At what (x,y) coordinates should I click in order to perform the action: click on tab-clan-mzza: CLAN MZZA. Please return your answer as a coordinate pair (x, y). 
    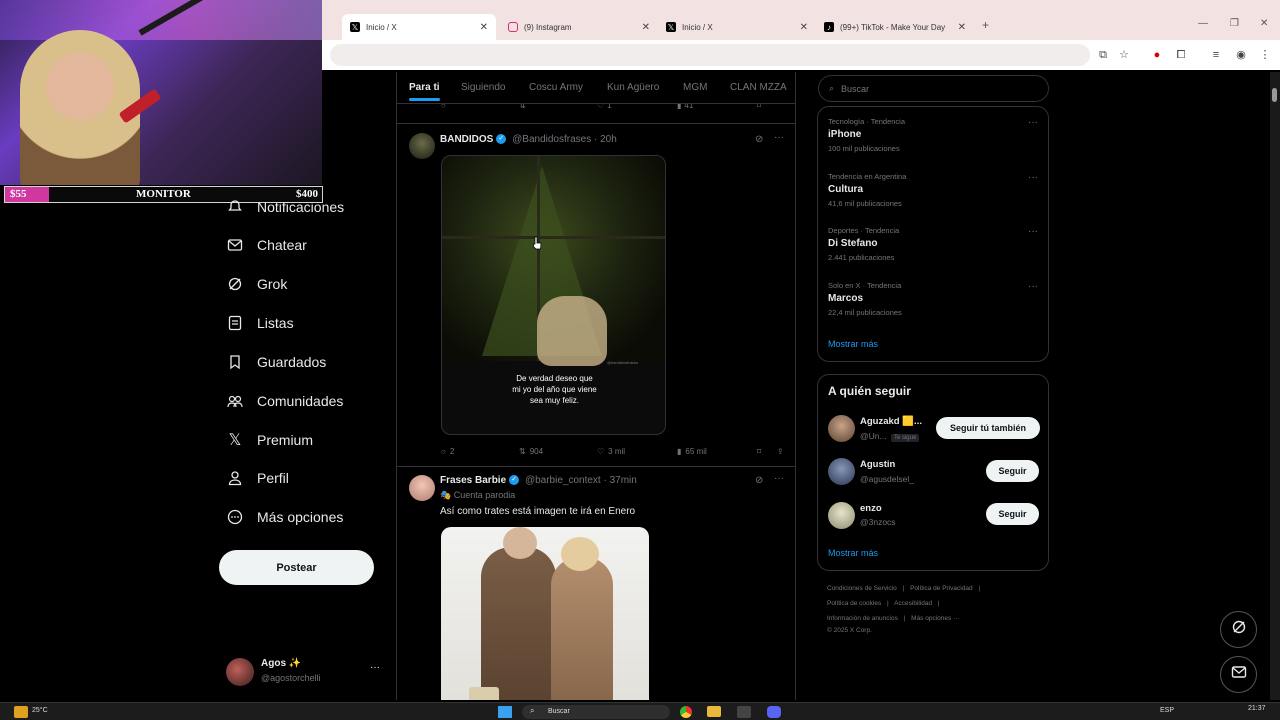
    Looking at the image, I should click on (758, 87).